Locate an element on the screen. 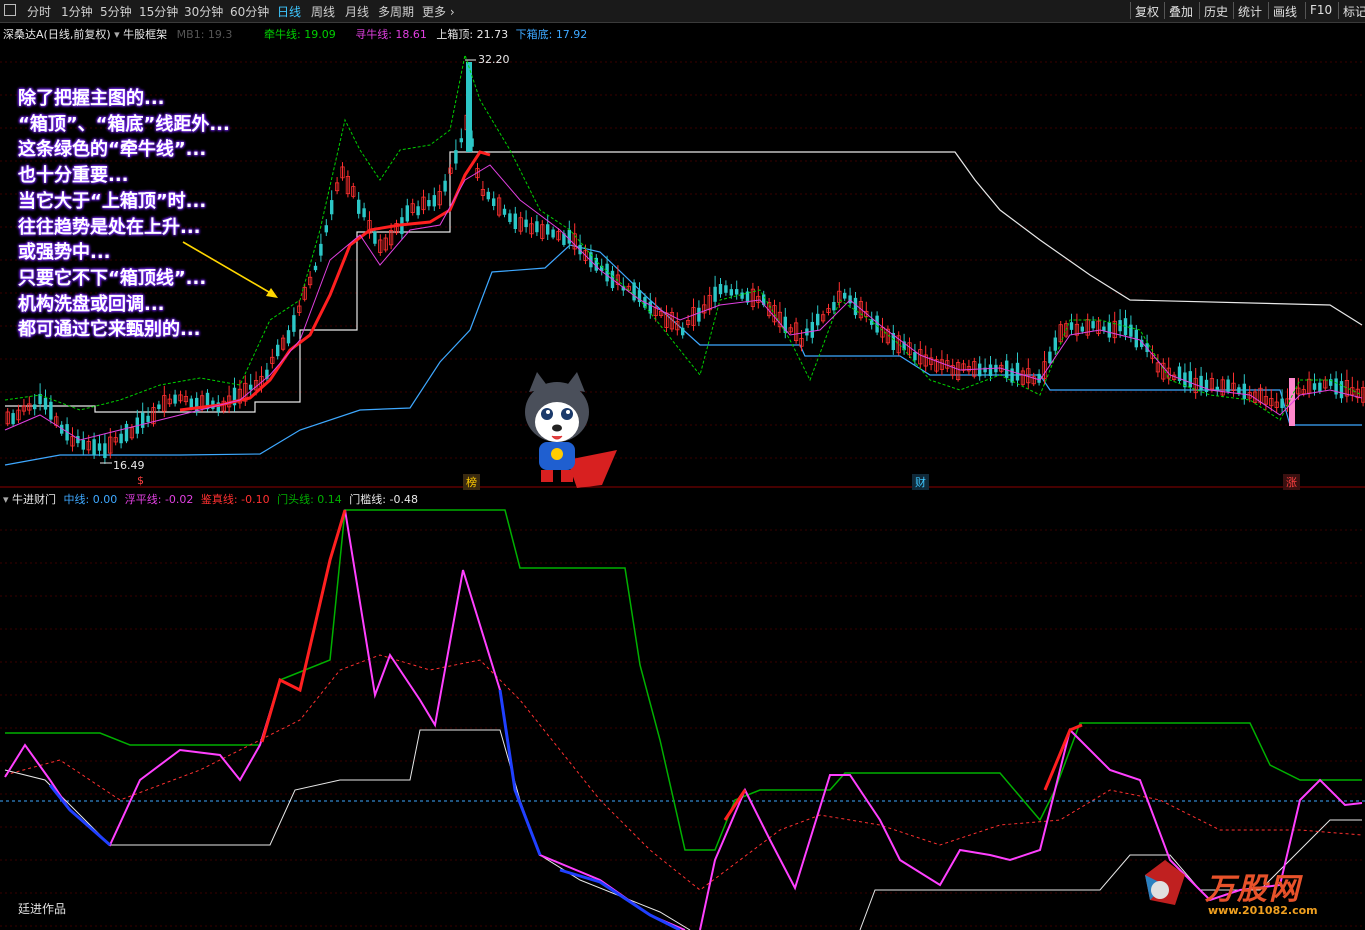 Image resolution: width=1365 pixels, height=930 pixels. event-mark-zhang: 涨 is located at coordinates (1291, 482).